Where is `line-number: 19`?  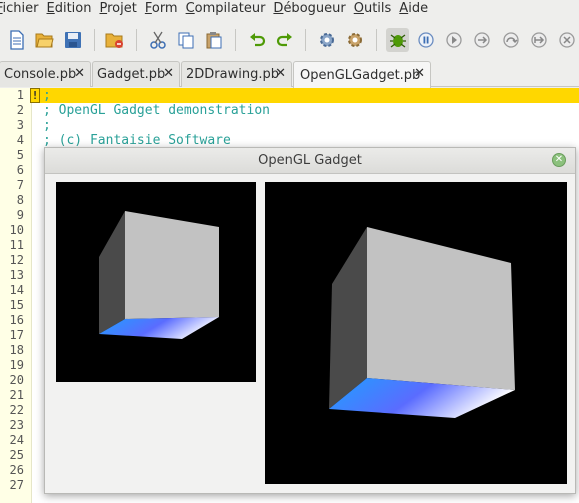
line-number: 19 is located at coordinates (16, 365).